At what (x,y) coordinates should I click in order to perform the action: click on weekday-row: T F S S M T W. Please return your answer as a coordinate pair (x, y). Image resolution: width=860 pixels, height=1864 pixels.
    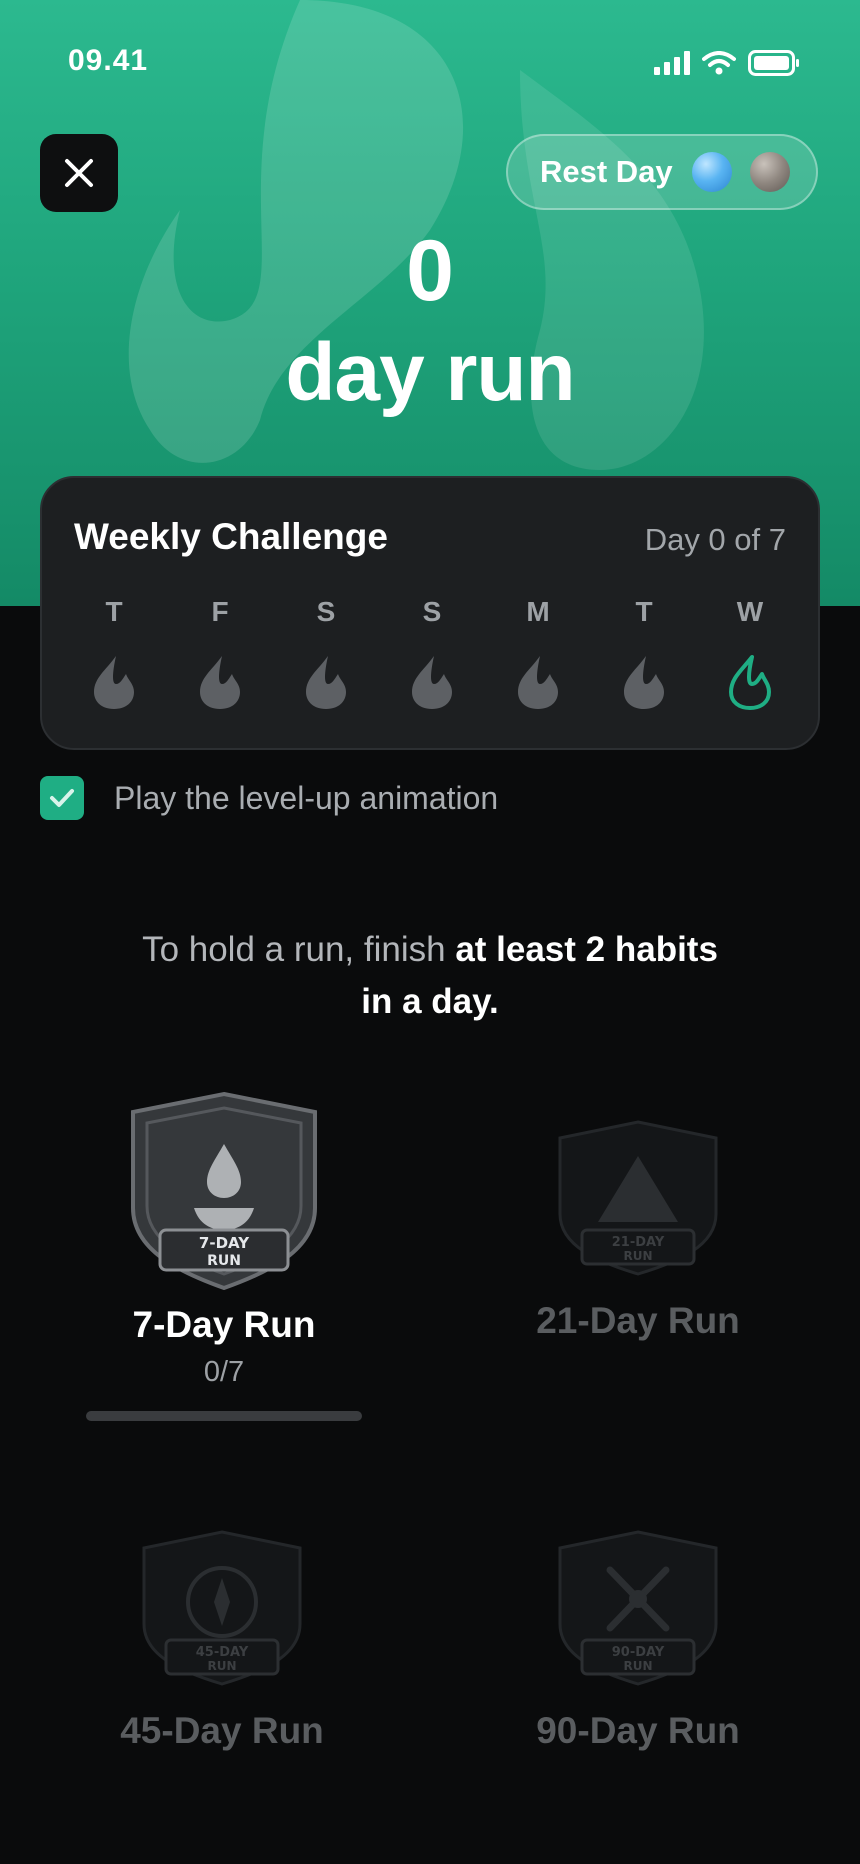
    Looking at the image, I should click on (432, 653).